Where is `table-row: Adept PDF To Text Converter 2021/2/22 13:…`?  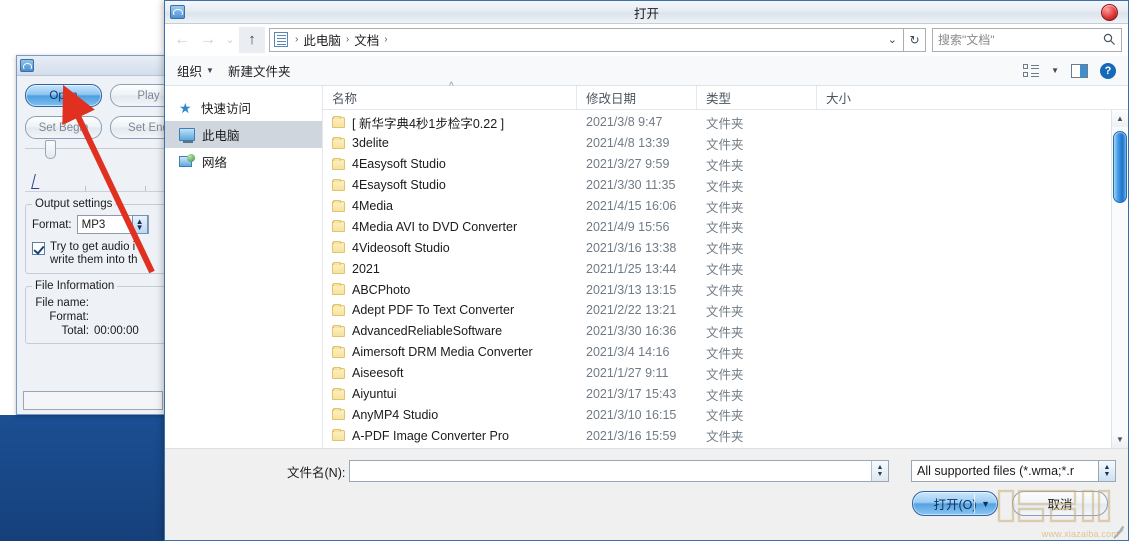 table-row: Adept PDF To Text Converter 2021/2/22 13:… is located at coordinates (717, 310).